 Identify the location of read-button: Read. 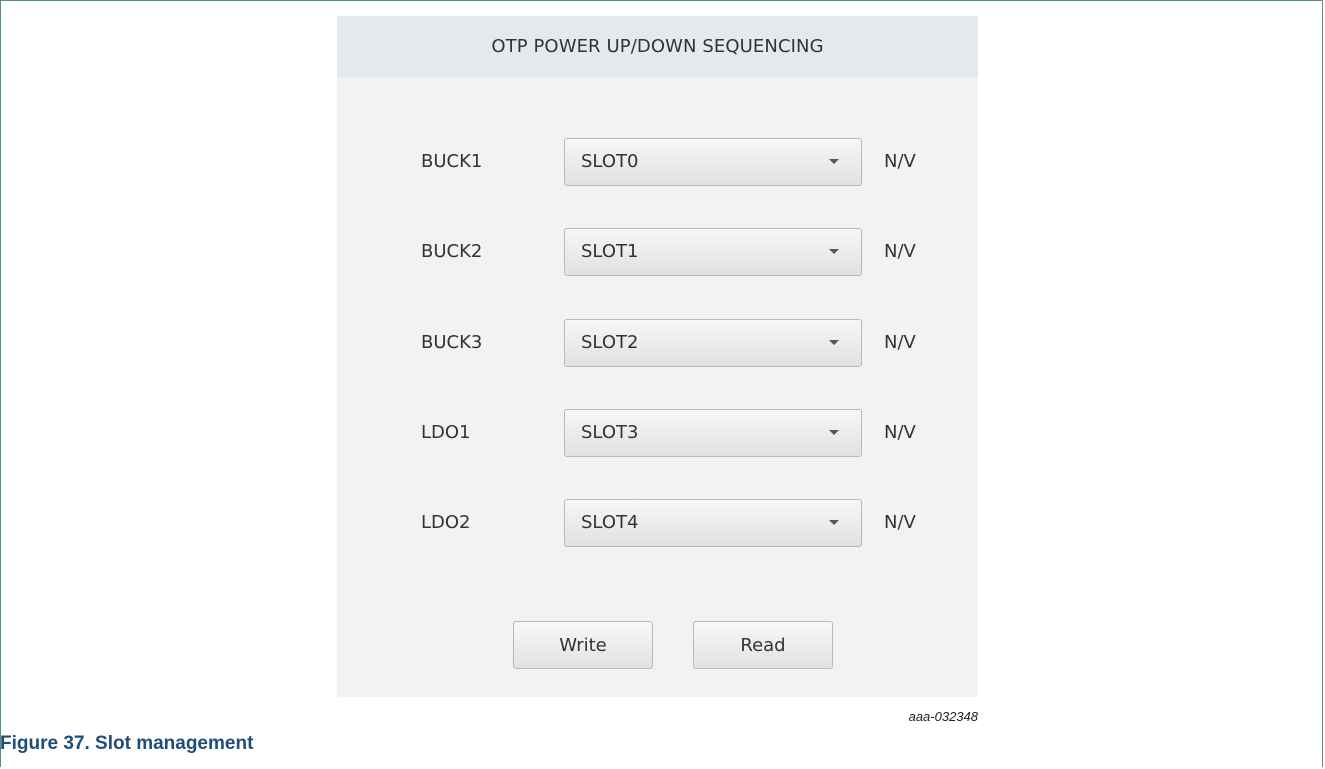
(763, 645).